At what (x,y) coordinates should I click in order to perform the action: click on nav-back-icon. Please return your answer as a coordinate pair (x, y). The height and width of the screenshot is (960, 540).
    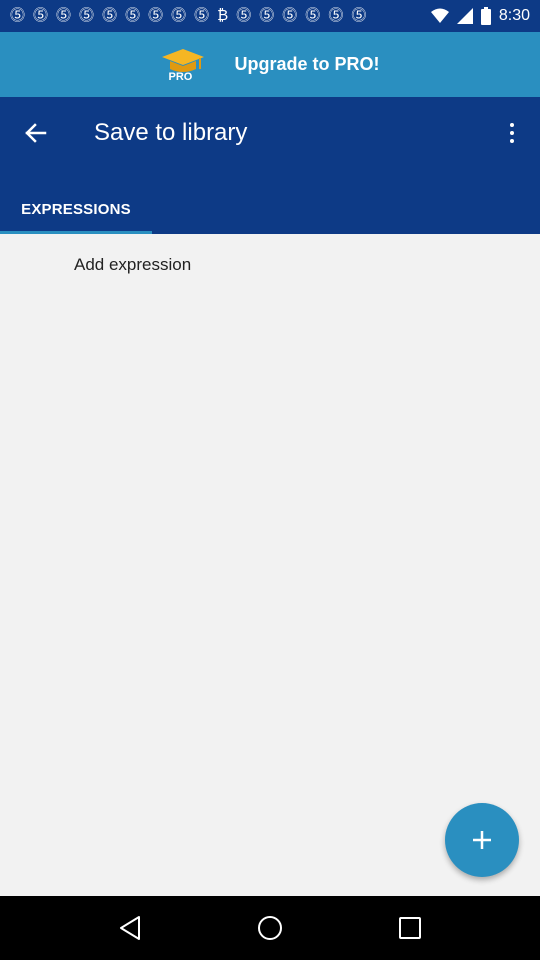
    Looking at the image, I should click on (130, 928).